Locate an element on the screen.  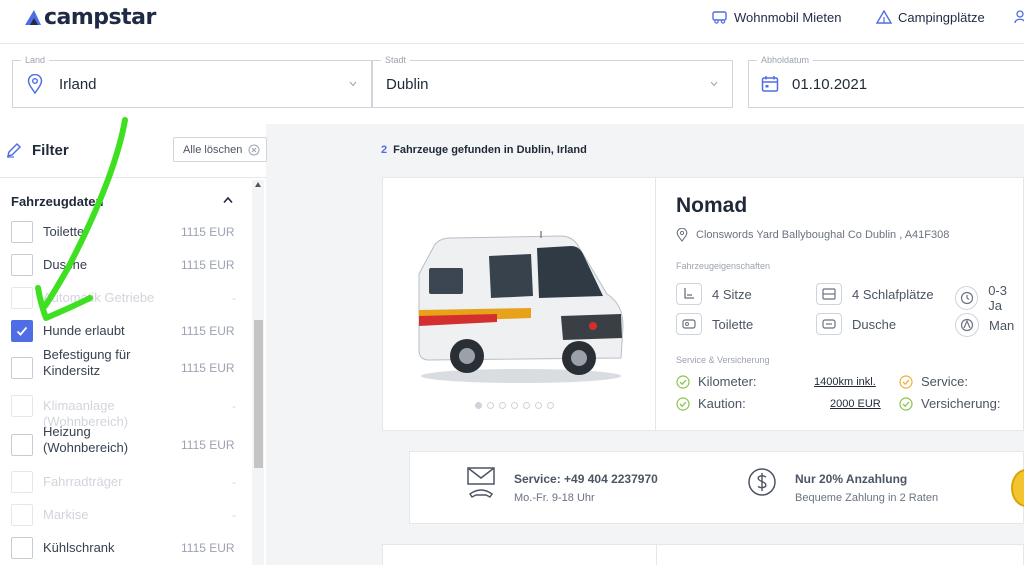
feature-label: 4 Sitze is located at coordinates (732, 294).